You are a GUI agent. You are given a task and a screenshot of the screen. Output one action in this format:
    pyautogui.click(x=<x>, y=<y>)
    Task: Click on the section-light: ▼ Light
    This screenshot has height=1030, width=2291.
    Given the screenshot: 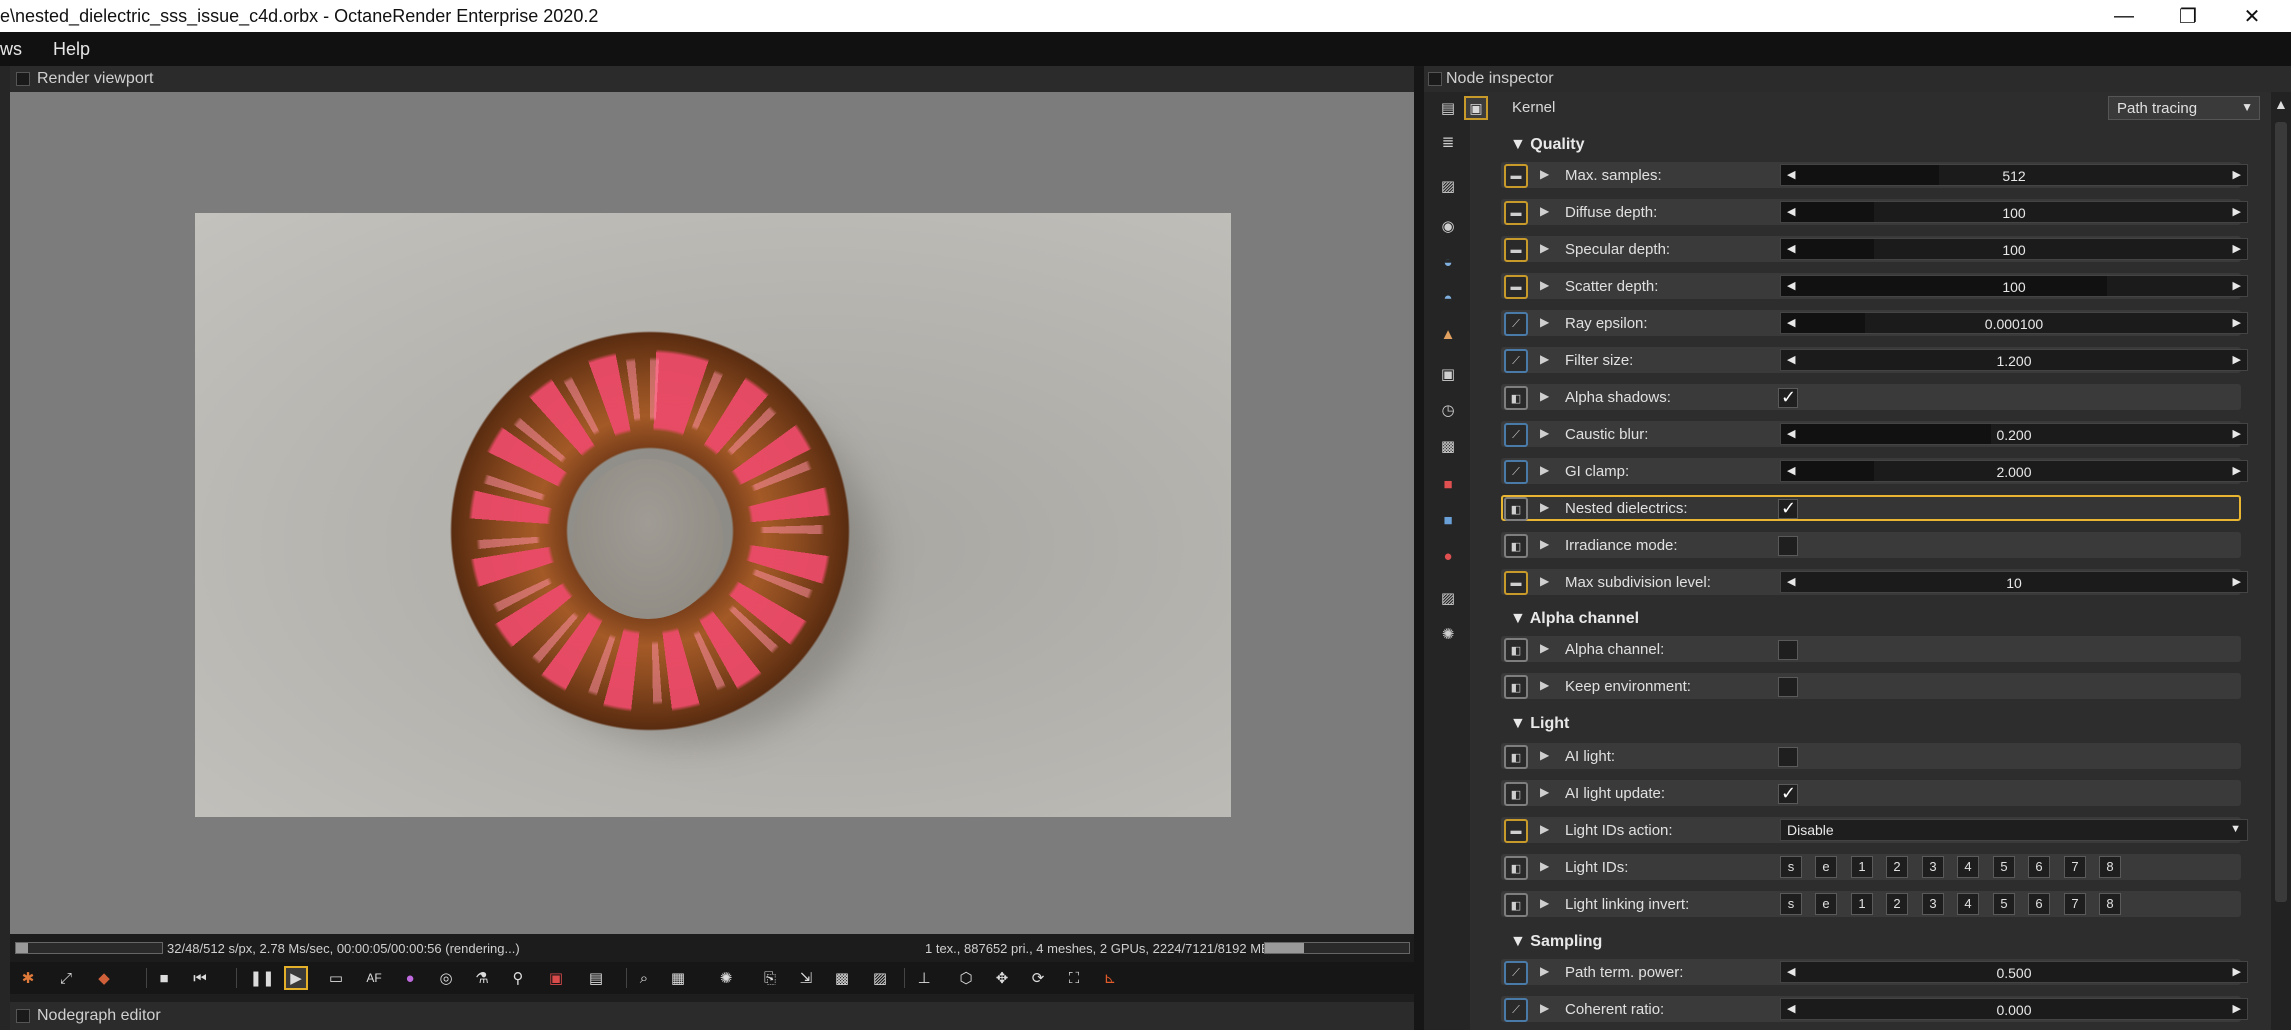 What is the action you would take?
    pyautogui.click(x=1539, y=724)
    